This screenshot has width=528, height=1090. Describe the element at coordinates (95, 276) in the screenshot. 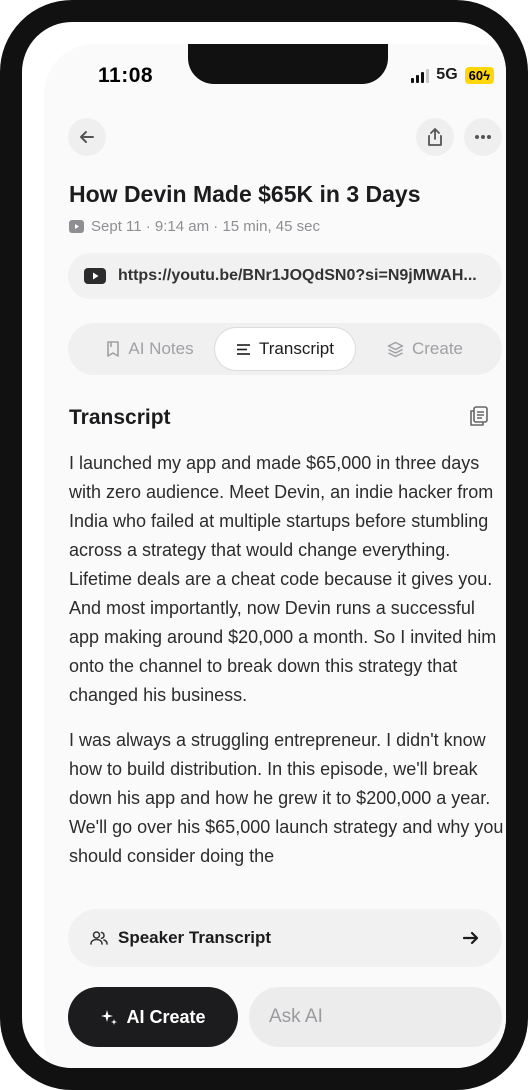

I see `youtube-icon` at that location.